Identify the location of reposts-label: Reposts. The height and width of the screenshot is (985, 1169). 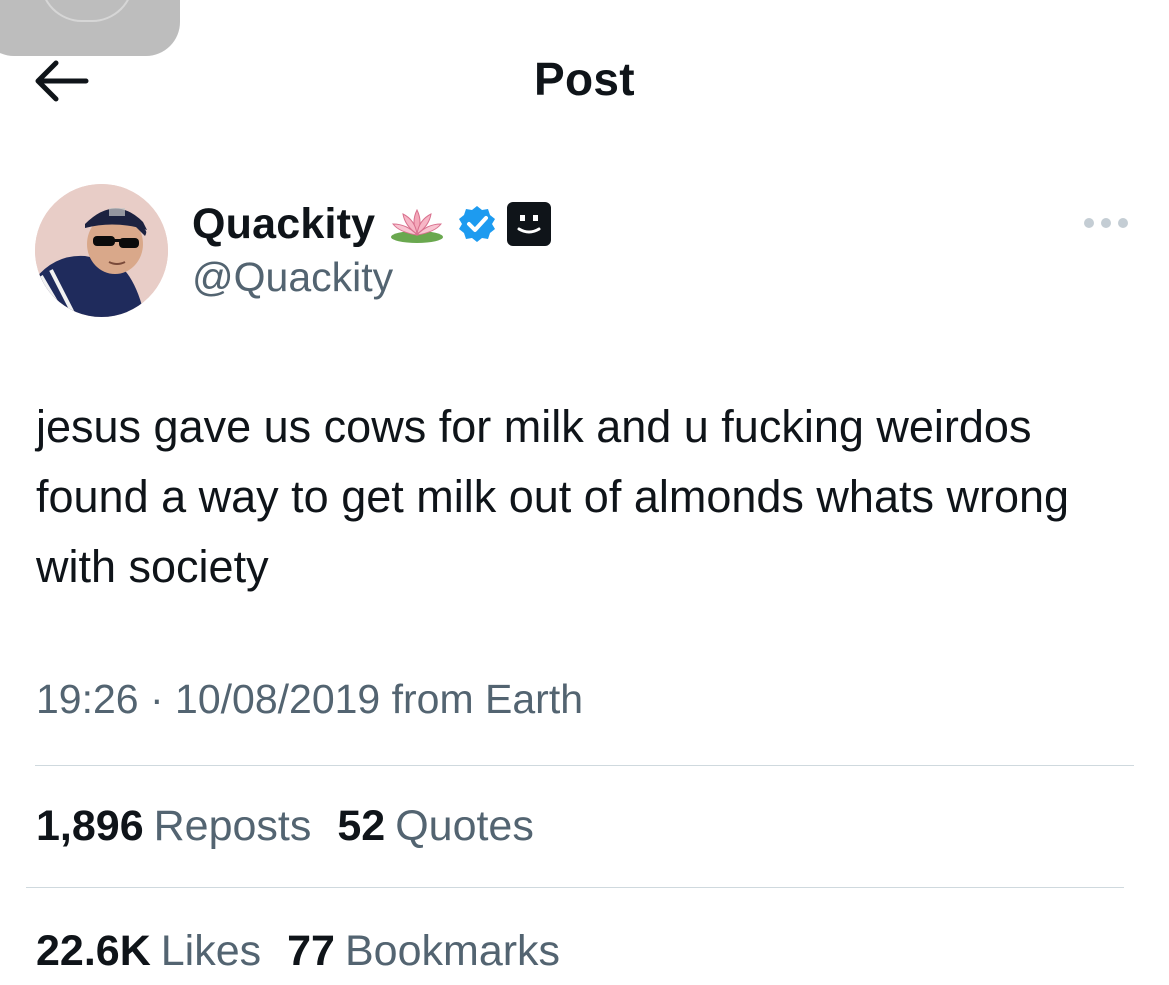
(232, 825).